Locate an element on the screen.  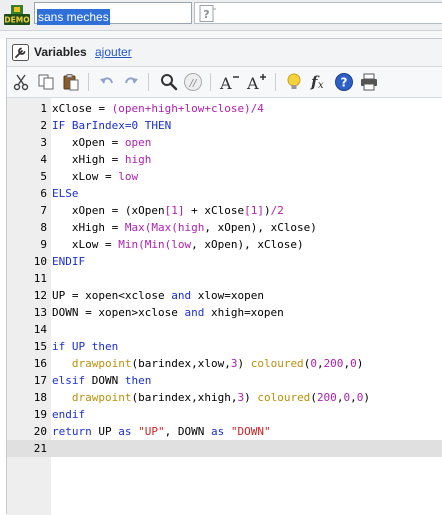
code-text: xClose = (open+high+low+close)/4 is located at coordinates (158, 108).